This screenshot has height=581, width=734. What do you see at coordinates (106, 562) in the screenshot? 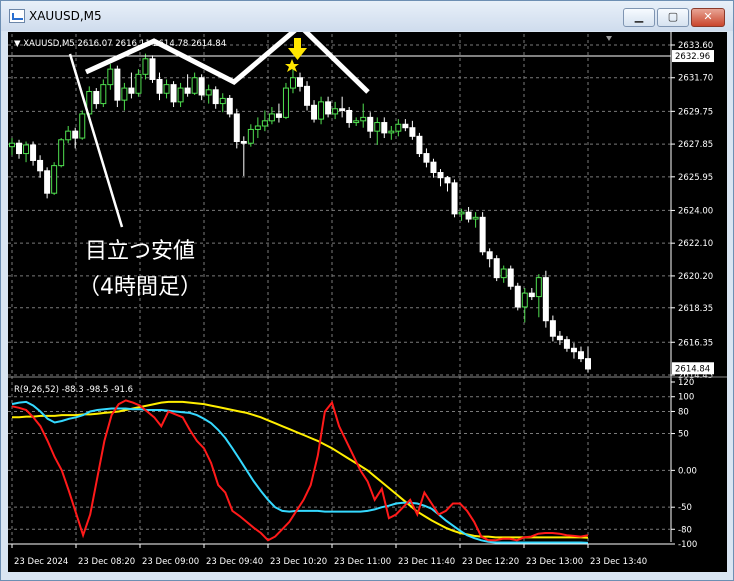
I see `time-tick-label: 23 Dec 08:20` at bounding box center [106, 562].